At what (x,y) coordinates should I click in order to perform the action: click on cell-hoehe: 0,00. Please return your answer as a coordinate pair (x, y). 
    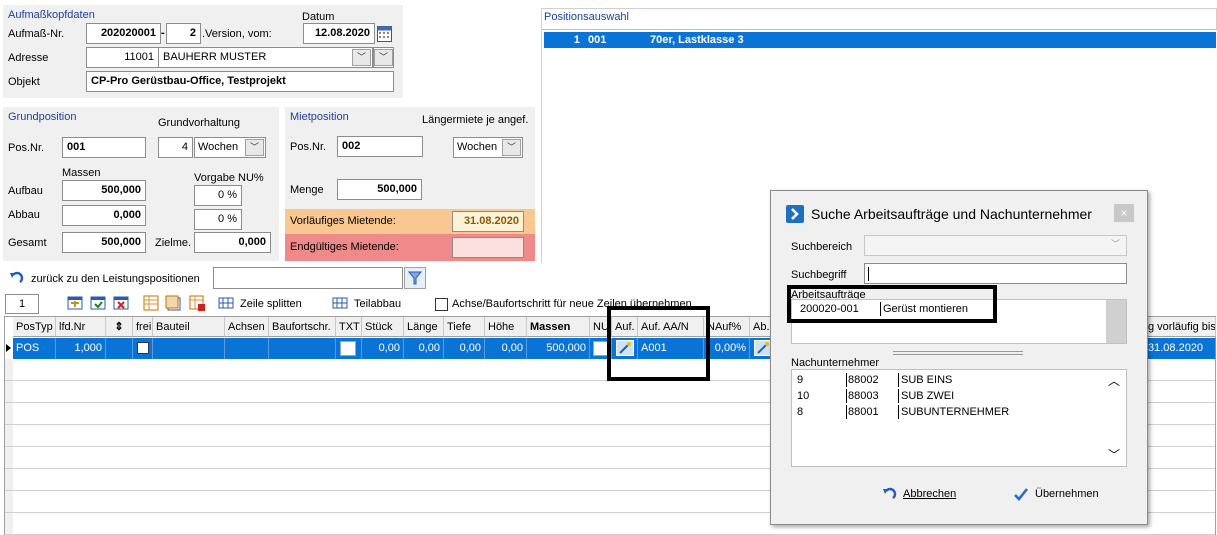
    Looking at the image, I should click on (506, 348).